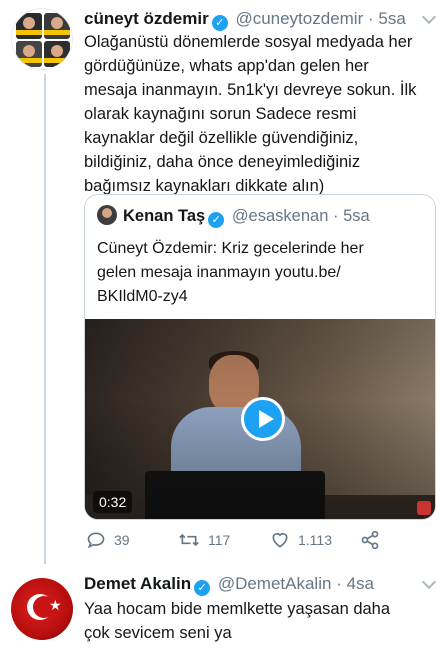  Describe the element at coordinates (107, 215) in the screenshot. I see `quoted-avatar` at that location.